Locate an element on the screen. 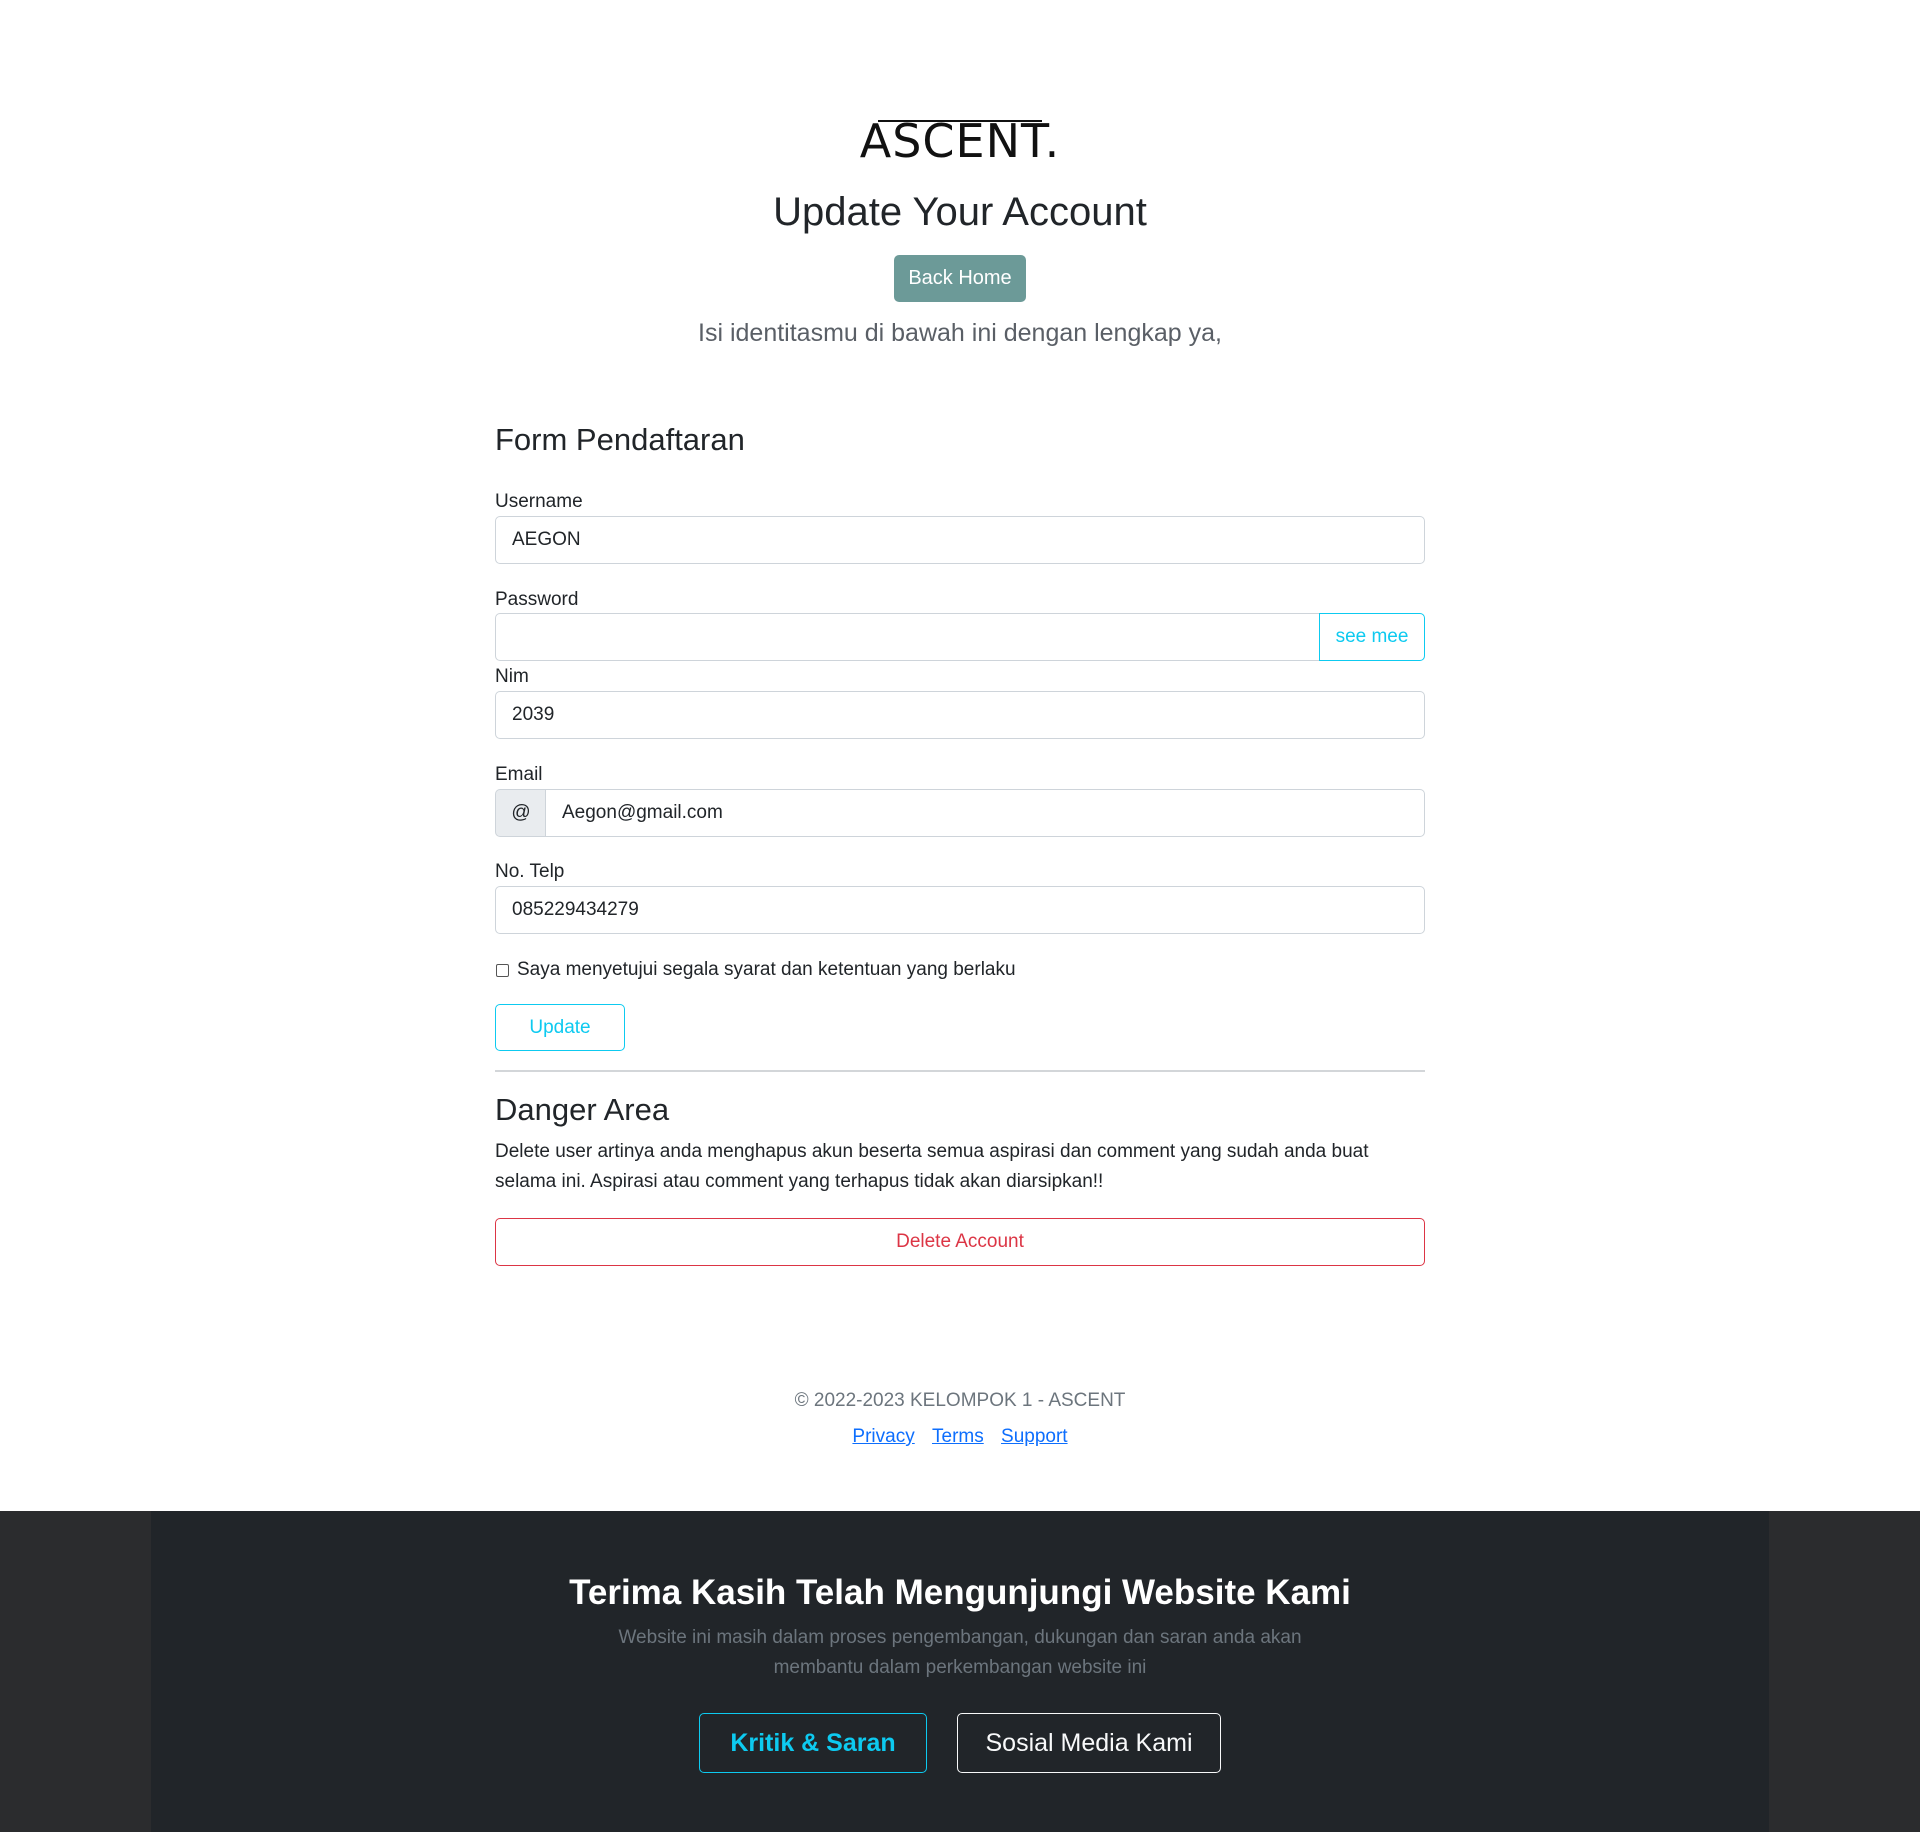 The height and width of the screenshot is (1832, 1920). page-title: Update Your Account is located at coordinates (960, 212).